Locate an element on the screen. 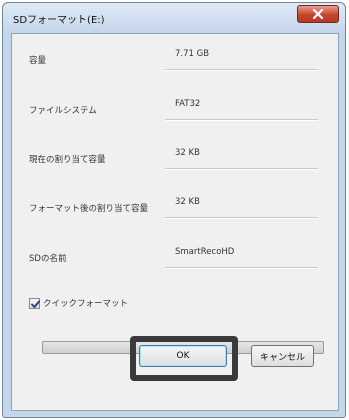 The height and width of the screenshot is (420, 349). after-format-allocation-row: フォーマット後の割り当て容量 32 KB is located at coordinates (175, 209).